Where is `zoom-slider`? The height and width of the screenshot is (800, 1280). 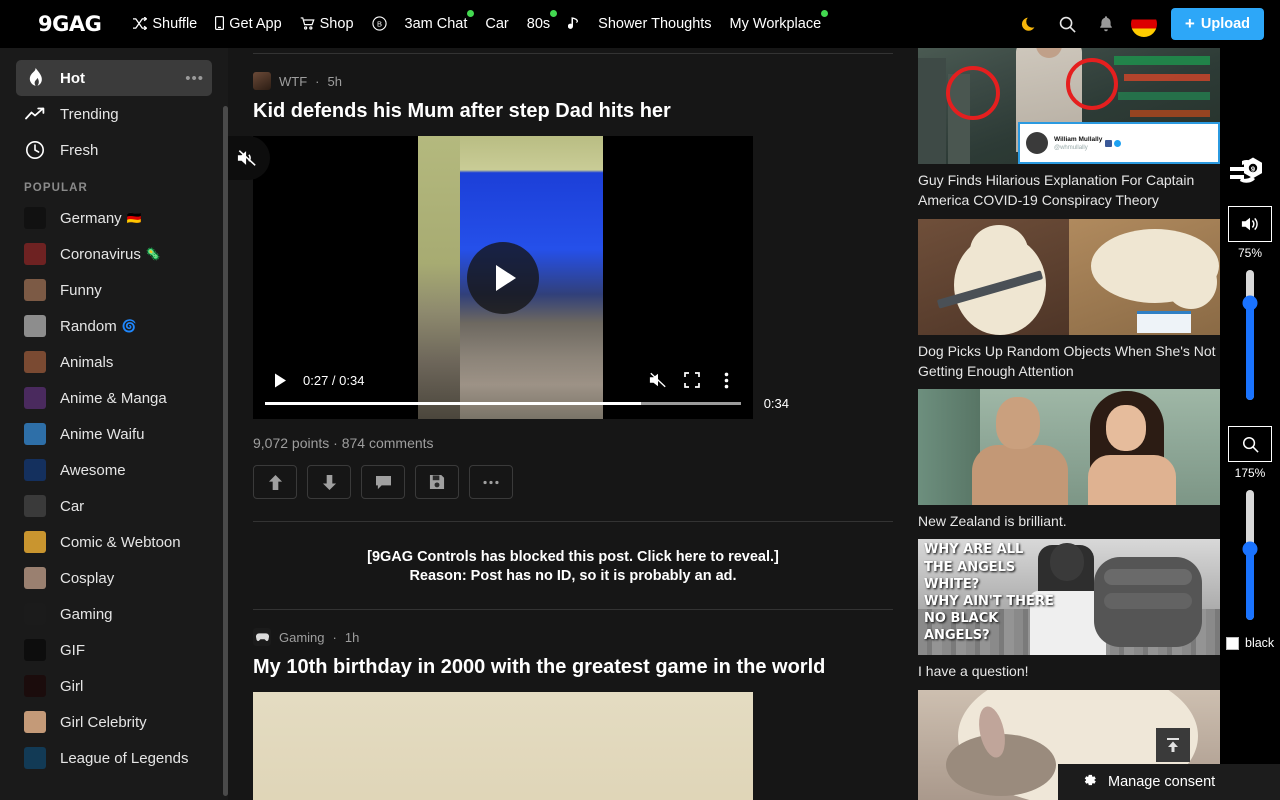
zoom-slider is located at coordinates (1250, 555).